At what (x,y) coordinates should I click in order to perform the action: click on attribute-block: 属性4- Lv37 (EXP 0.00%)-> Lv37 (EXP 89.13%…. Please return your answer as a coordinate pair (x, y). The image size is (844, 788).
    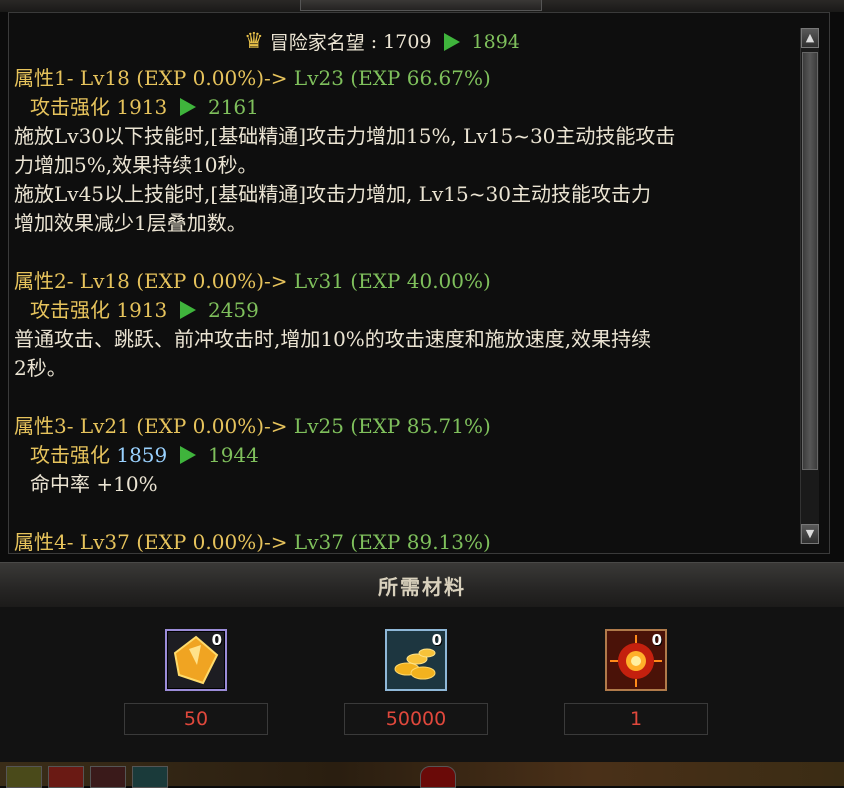
    Looking at the image, I should click on (404, 542).